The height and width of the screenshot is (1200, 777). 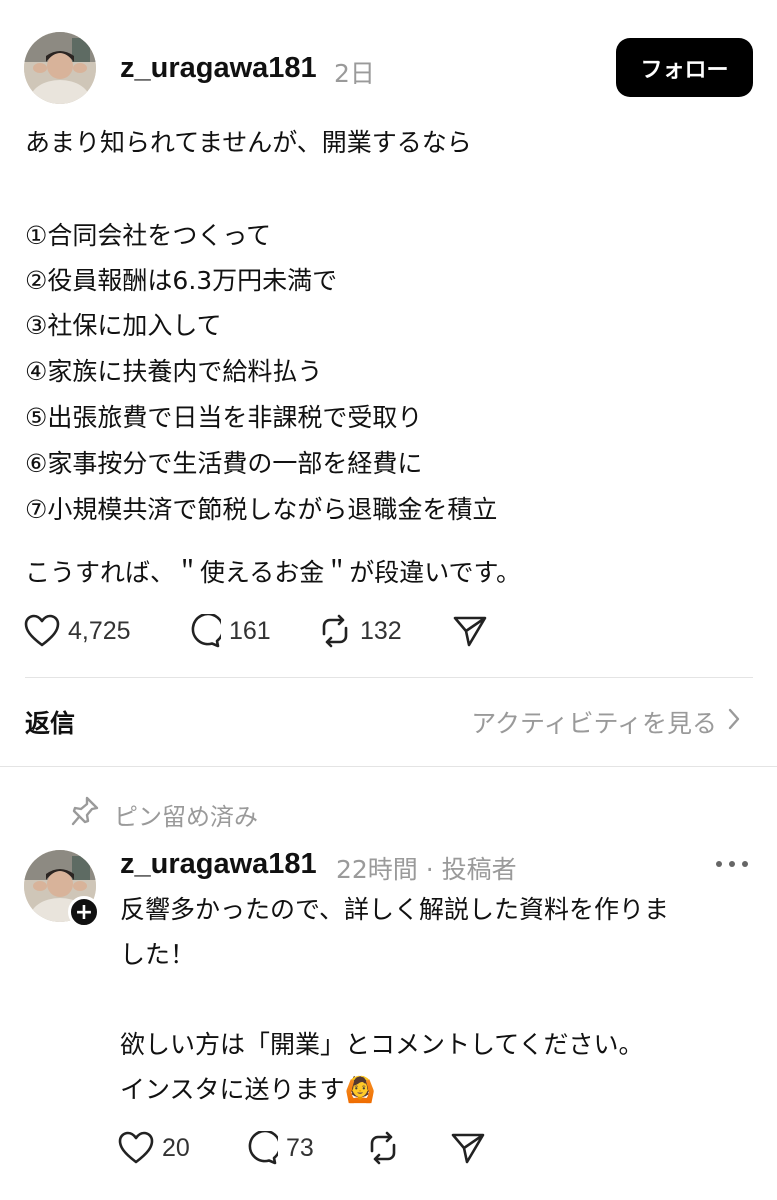 What do you see at coordinates (60, 68) in the screenshot?
I see `author-avatar` at bounding box center [60, 68].